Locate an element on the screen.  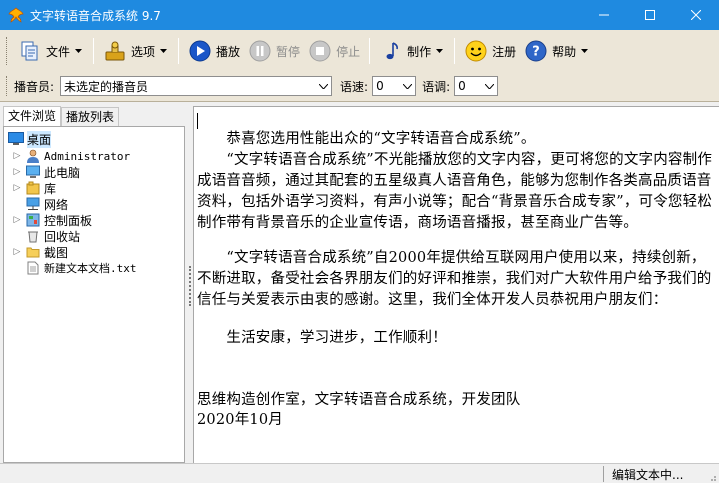
pause-label: 暂停 is located at coordinates (288, 51).